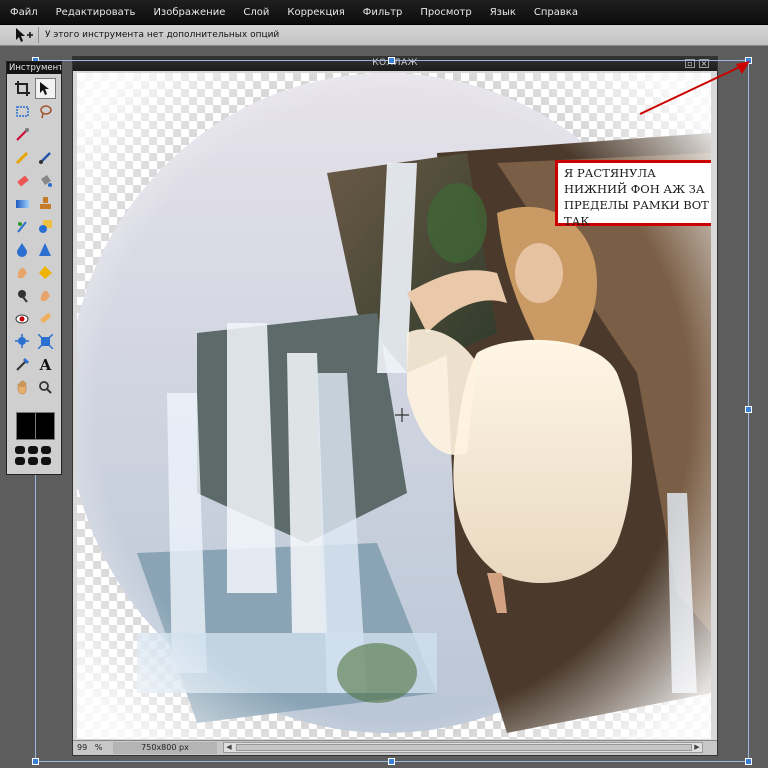 The image size is (768, 768). I want to click on gradient-icon, so click(22, 203).